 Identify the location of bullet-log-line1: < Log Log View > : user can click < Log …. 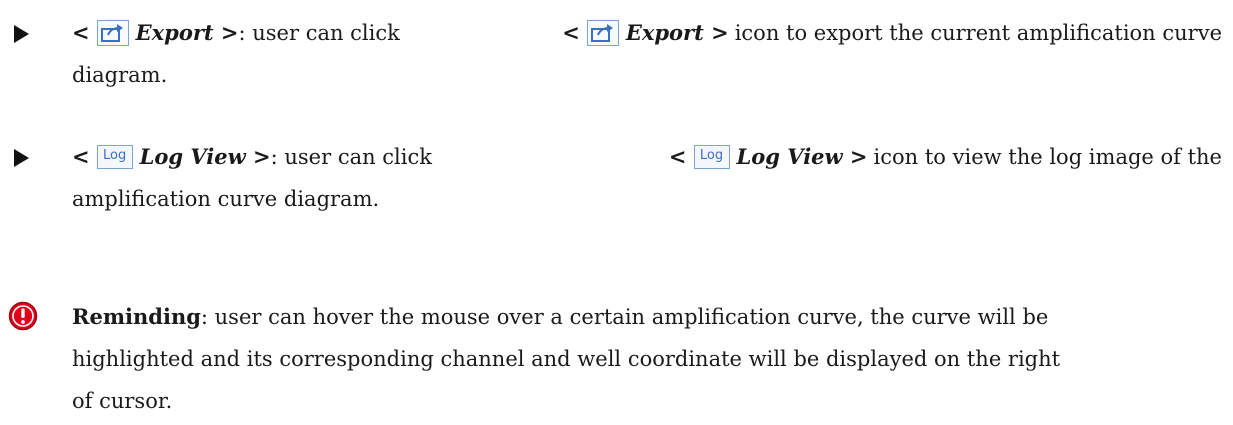
(647, 157).